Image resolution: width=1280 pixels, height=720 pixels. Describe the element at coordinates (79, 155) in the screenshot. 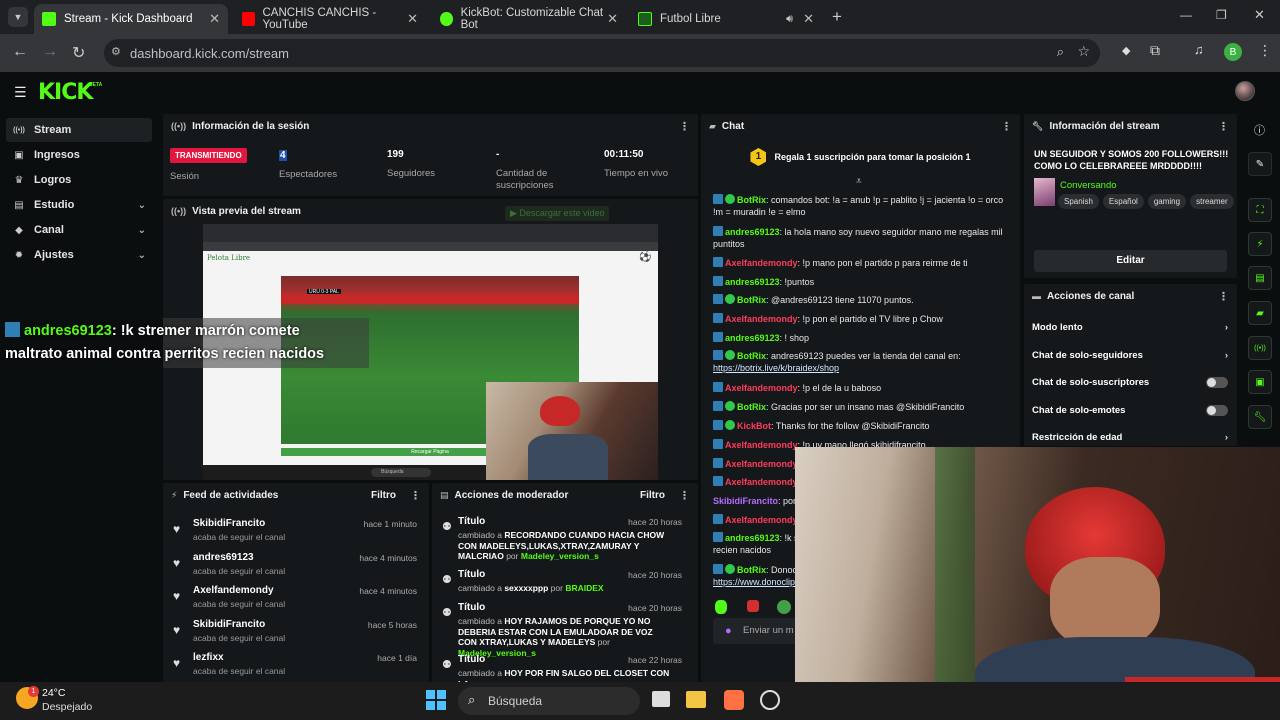

I see `sidebar-item-ingresos: ▣ Ingresos` at that location.